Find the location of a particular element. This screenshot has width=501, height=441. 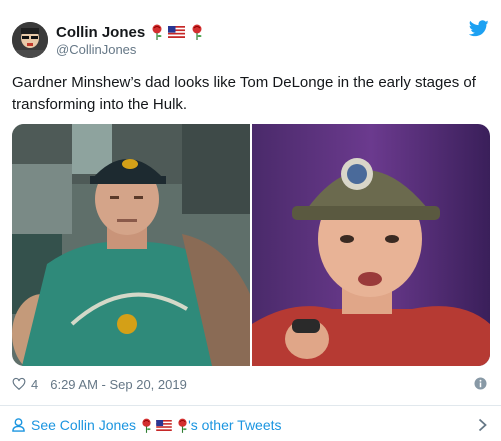

footer-prefix-text: See Collin Jones is located at coordinates (84, 425).